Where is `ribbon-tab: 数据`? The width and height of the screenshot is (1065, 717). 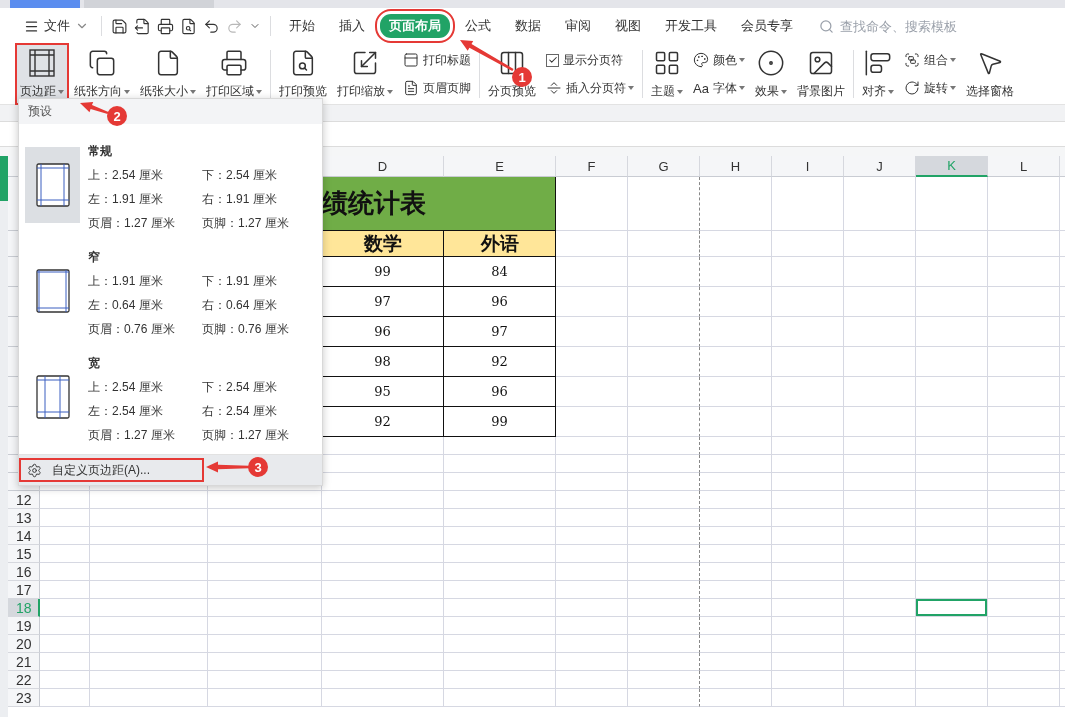
ribbon-tab: 数据 is located at coordinates (528, 26).